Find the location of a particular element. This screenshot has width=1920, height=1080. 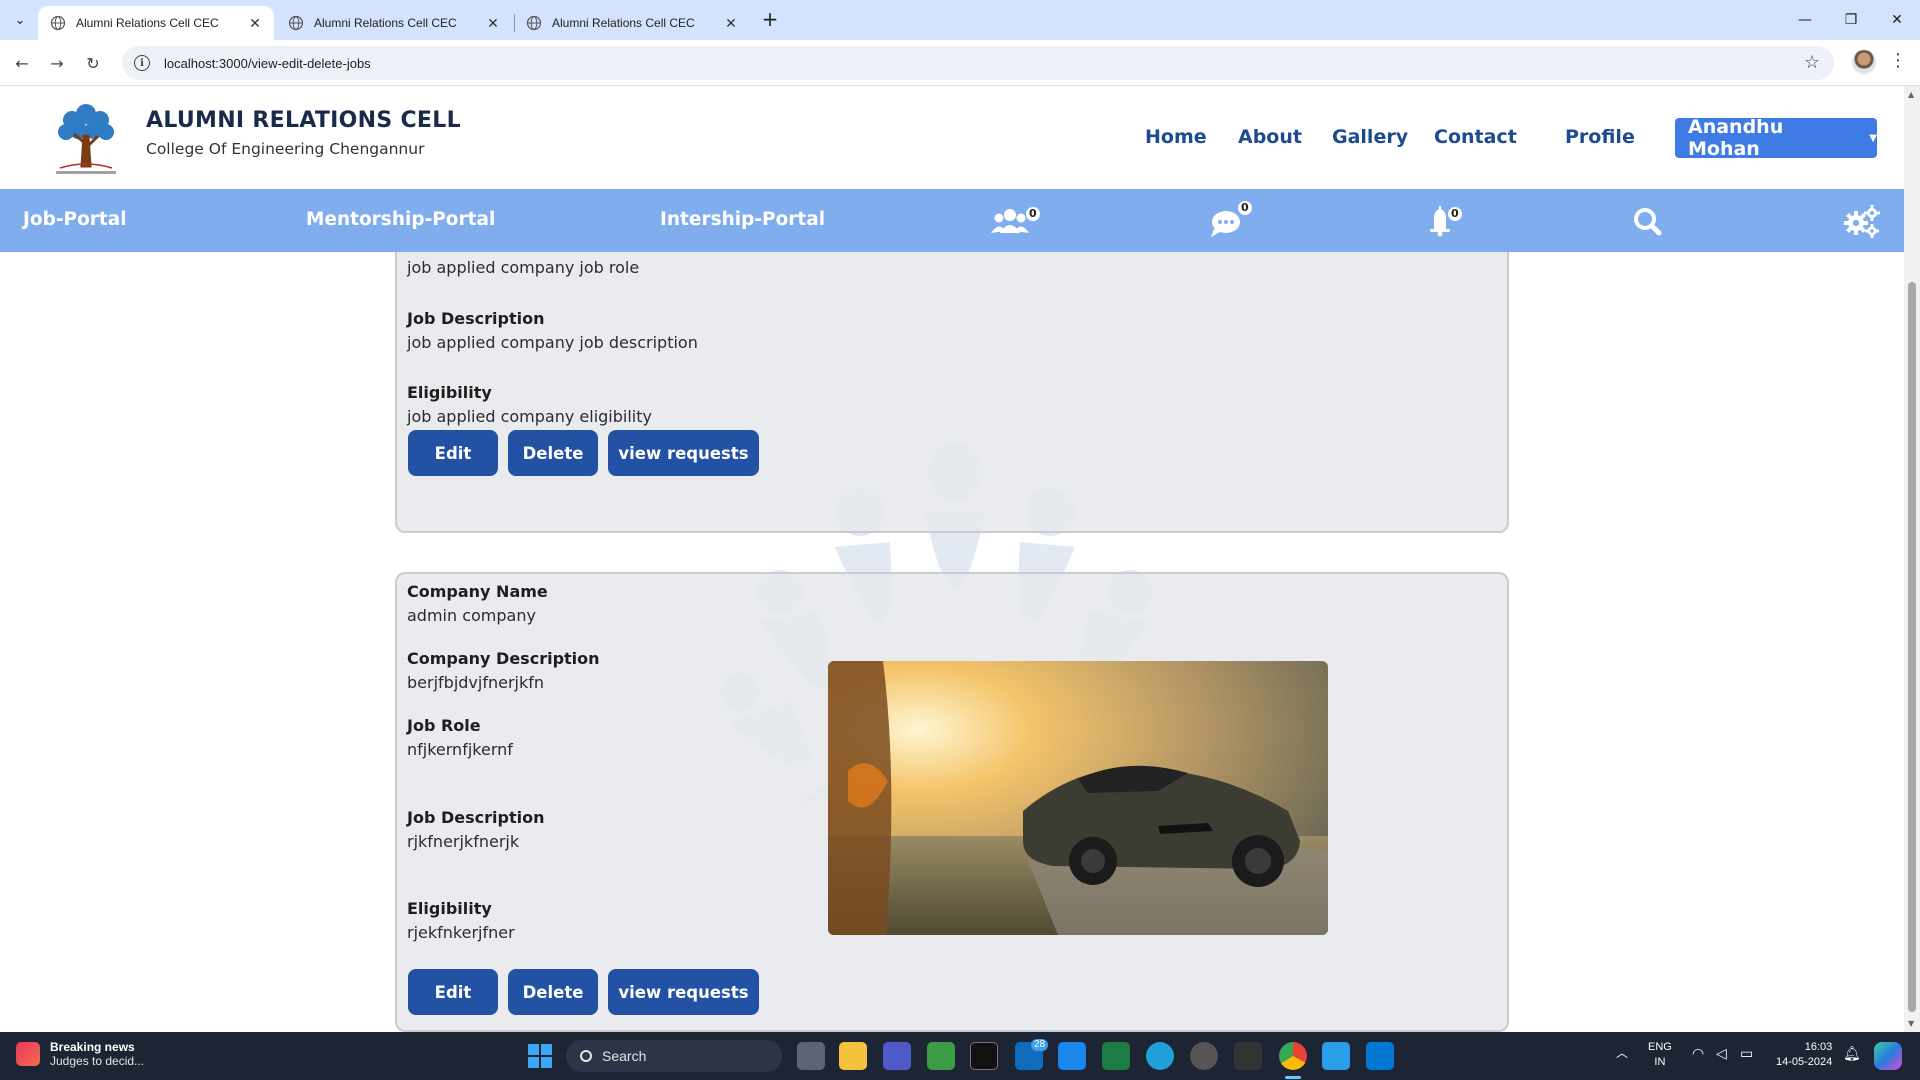

language-indicator: ENG IN is located at coordinates (1660, 1055).